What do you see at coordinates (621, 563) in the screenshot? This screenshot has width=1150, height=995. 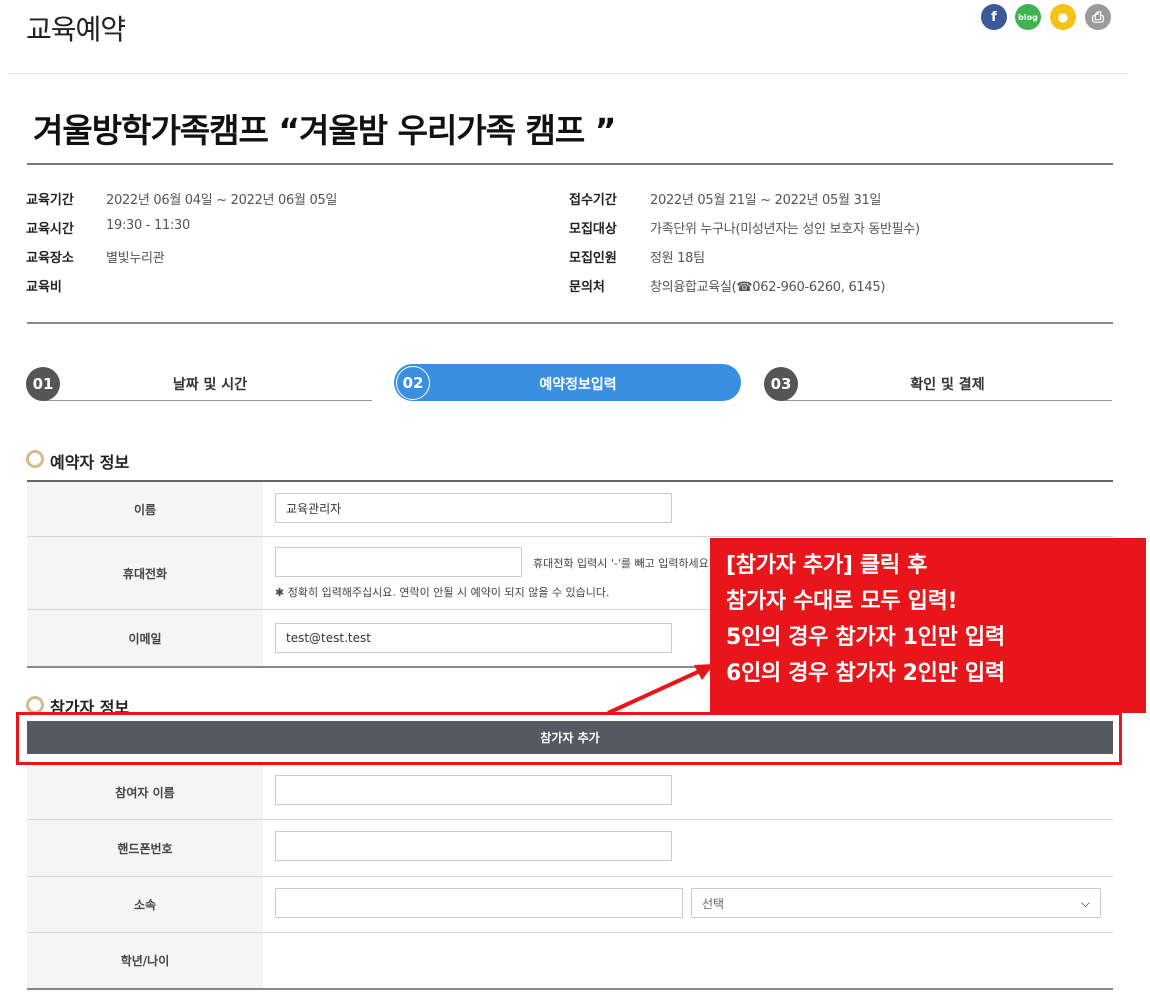 I see `phone-hint: 휴대전화 입력시 '-'를 빼고 입력하세요` at bounding box center [621, 563].